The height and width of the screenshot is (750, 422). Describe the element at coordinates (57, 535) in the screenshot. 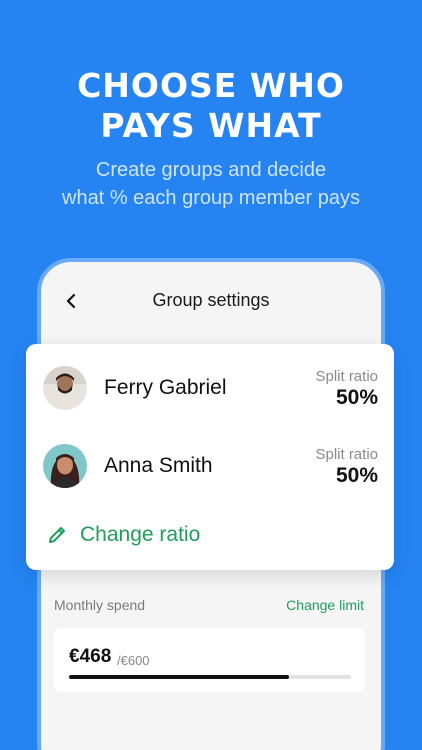

I see `pencil-icon` at that location.